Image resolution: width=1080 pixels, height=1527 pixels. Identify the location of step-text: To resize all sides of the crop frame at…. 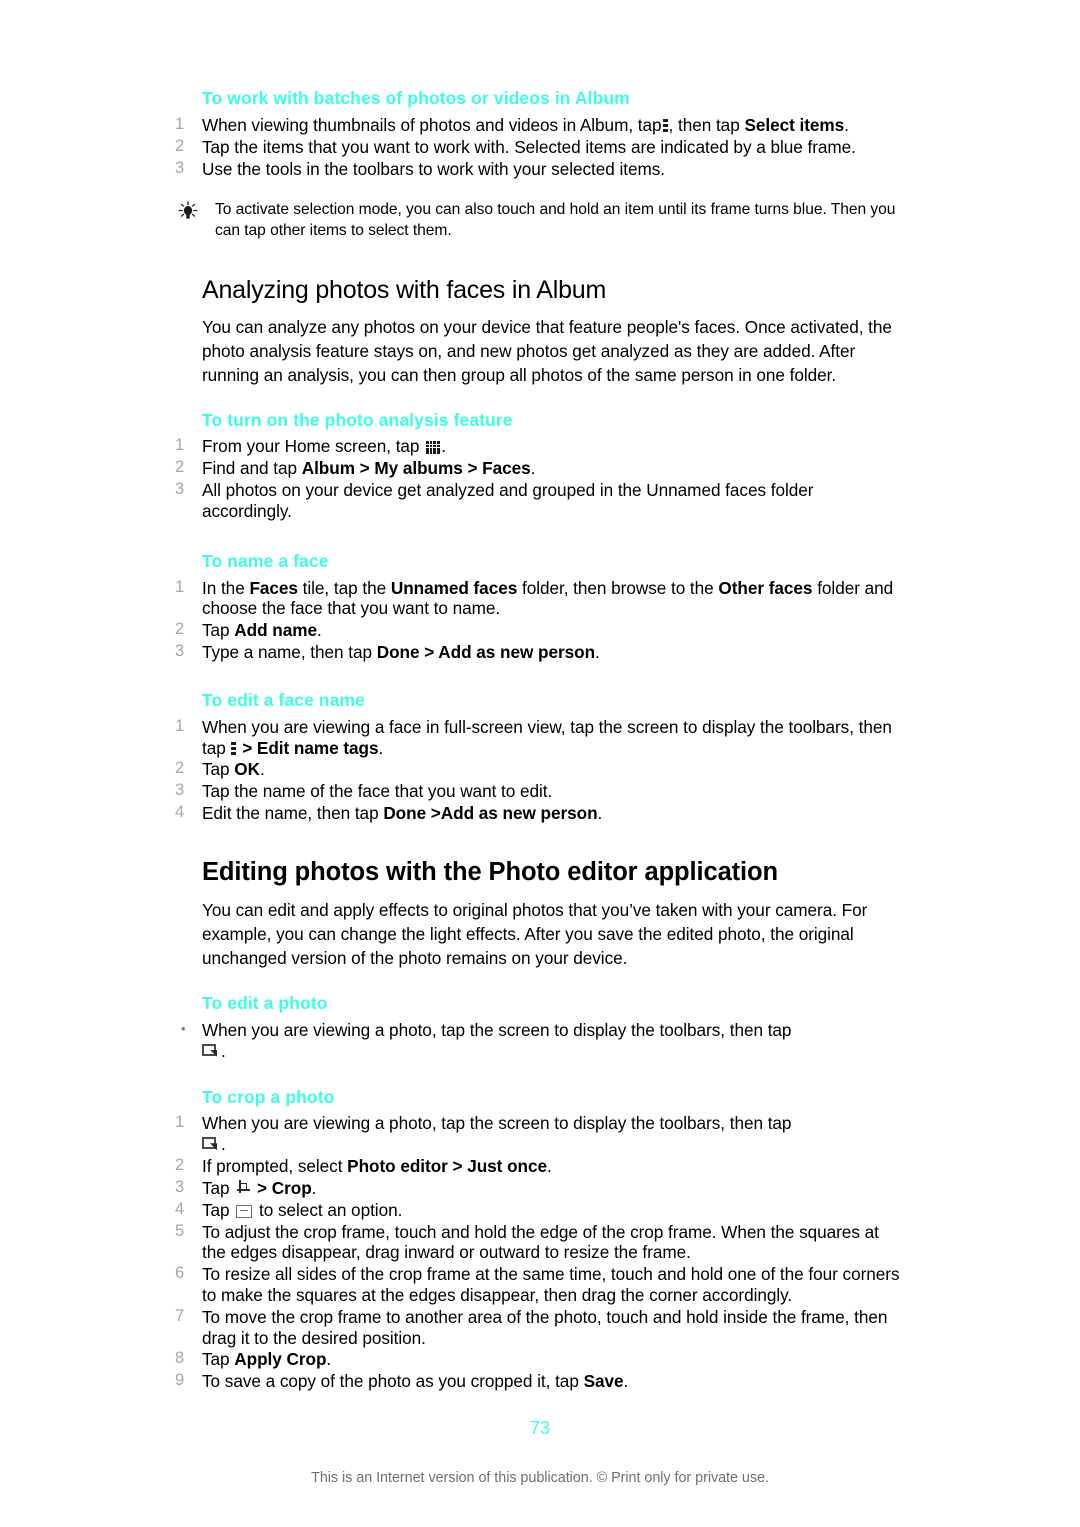
(551, 1284).